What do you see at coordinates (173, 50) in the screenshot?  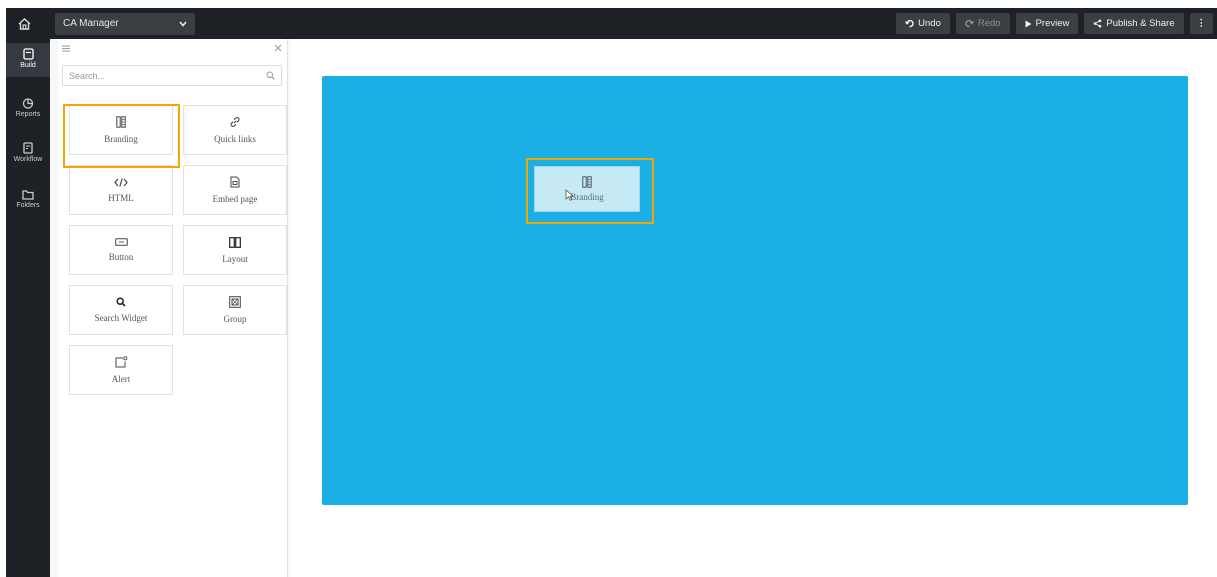 I see `panel-header` at bounding box center [173, 50].